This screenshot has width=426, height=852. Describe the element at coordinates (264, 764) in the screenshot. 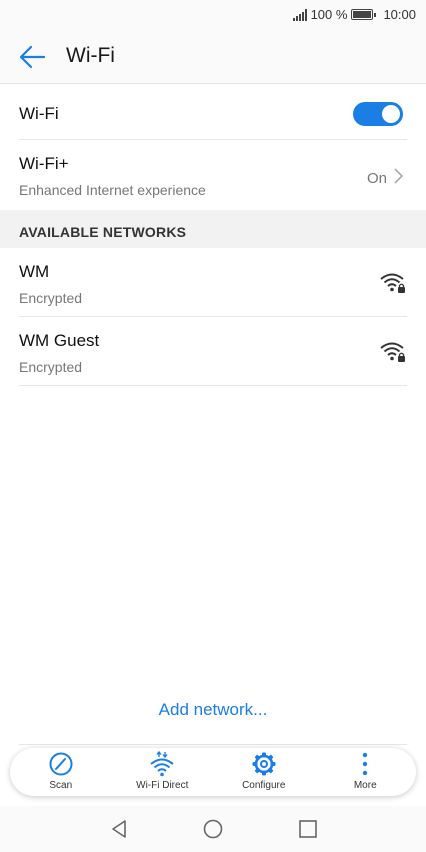

I see `gear-icon` at that location.